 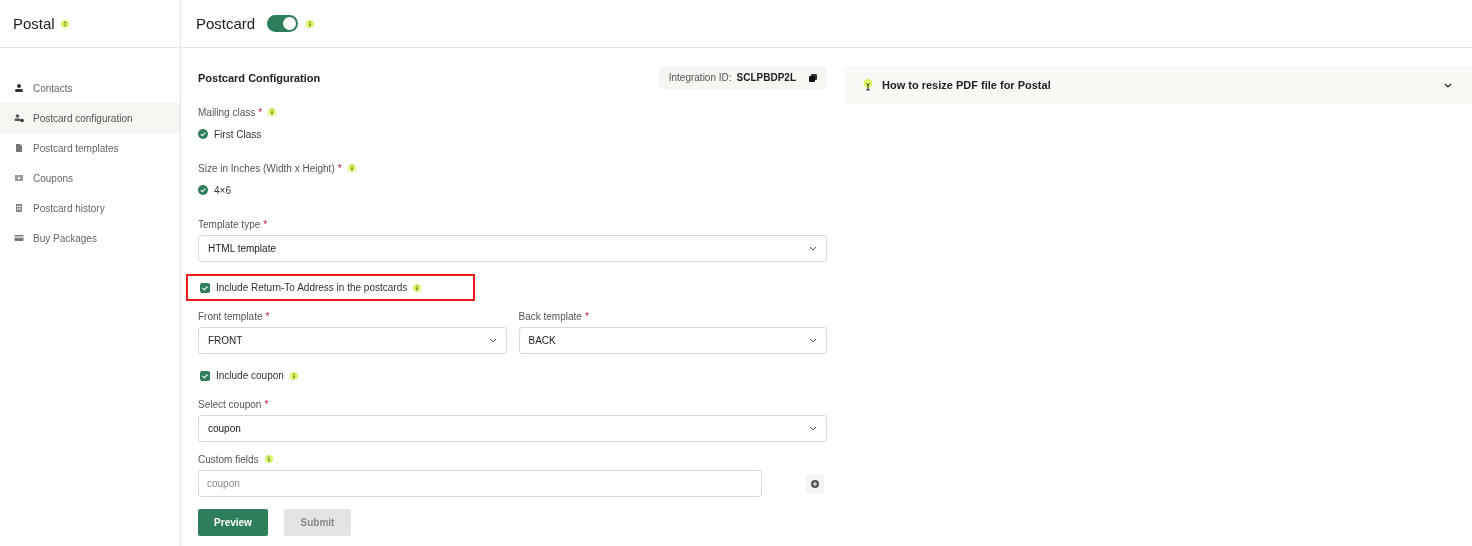 What do you see at coordinates (230, 404) in the screenshot?
I see `field-label: Select coupon` at bounding box center [230, 404].